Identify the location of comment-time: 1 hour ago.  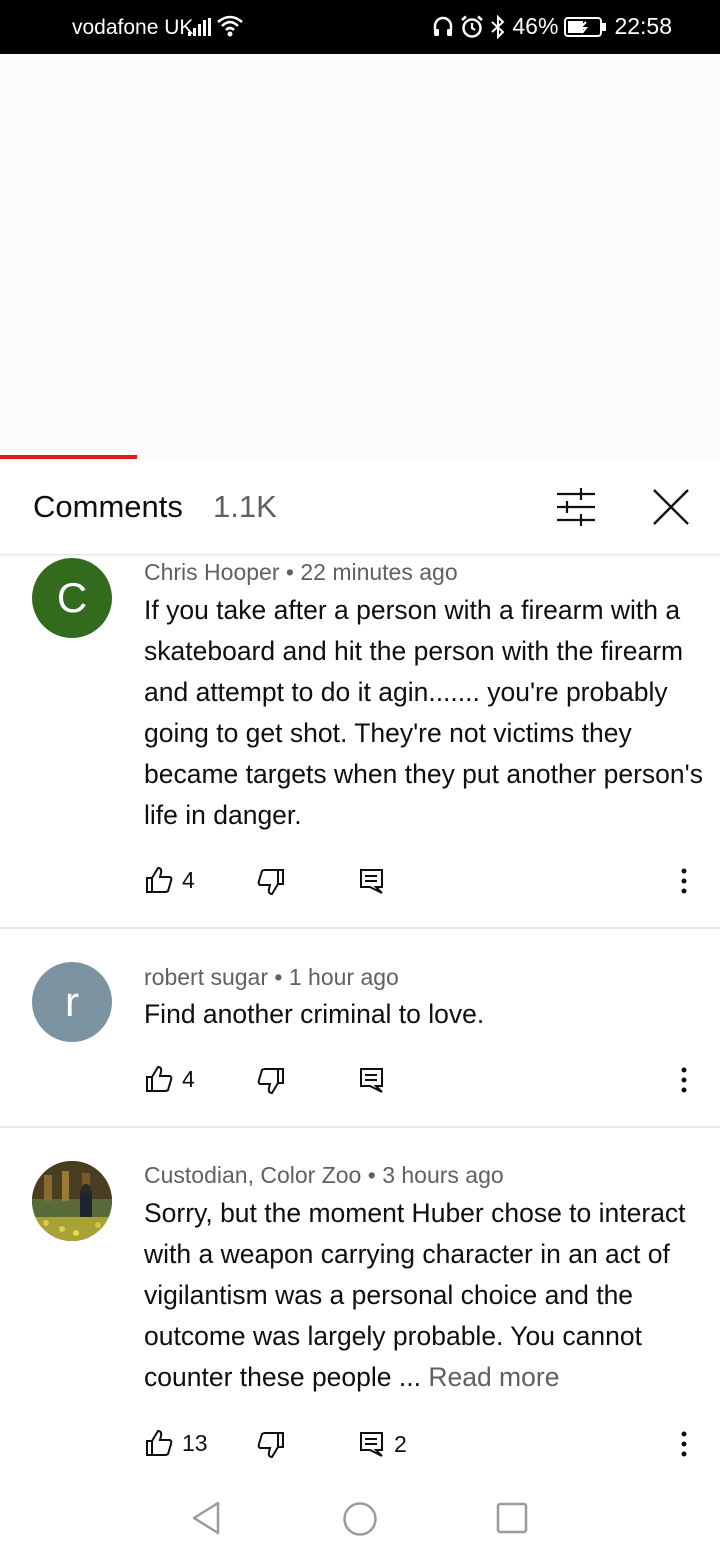
(343, 977).